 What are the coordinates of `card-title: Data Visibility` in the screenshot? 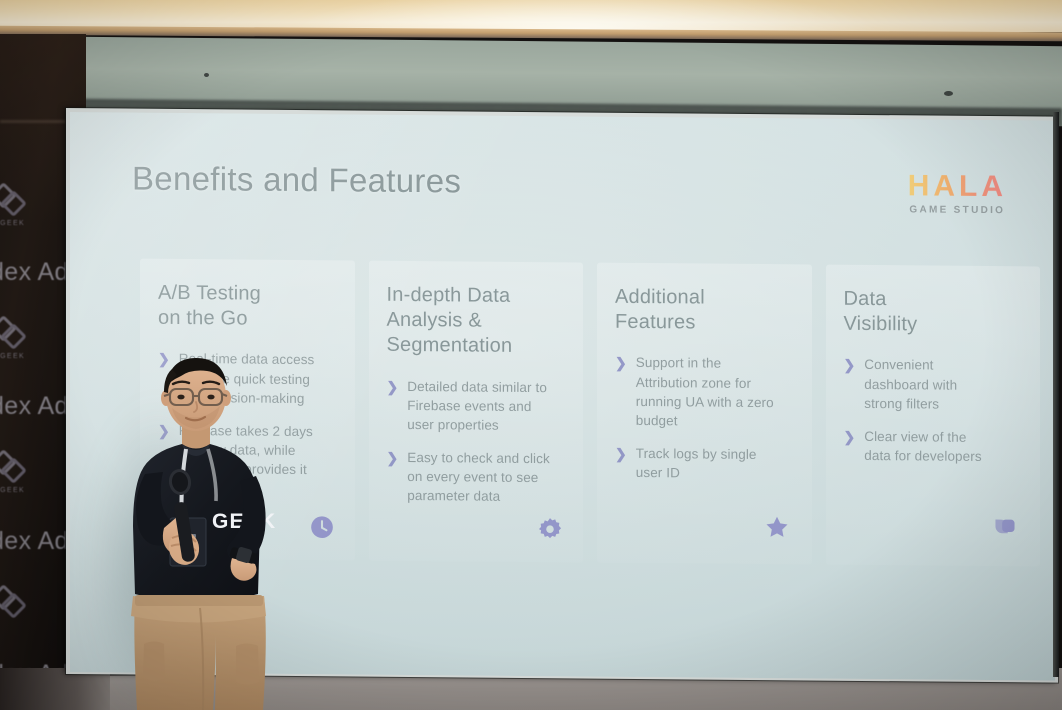 It's located at (880, 311).